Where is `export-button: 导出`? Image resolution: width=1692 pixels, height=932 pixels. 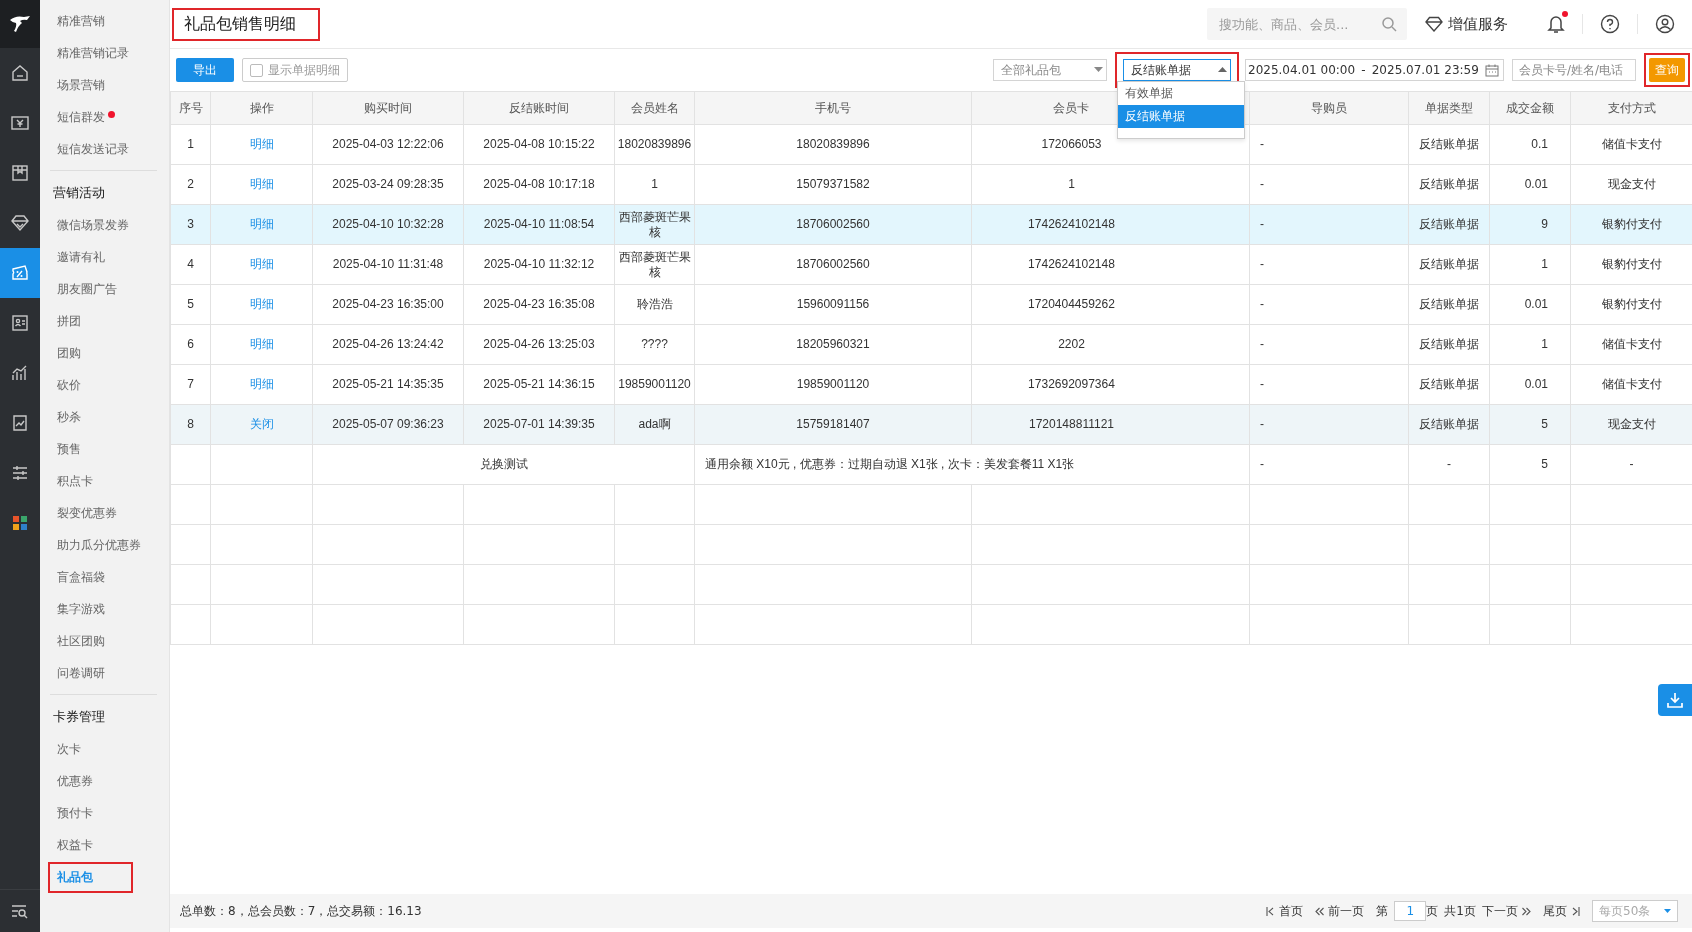
export-button: 导出 is located at coordinates (205, 70).